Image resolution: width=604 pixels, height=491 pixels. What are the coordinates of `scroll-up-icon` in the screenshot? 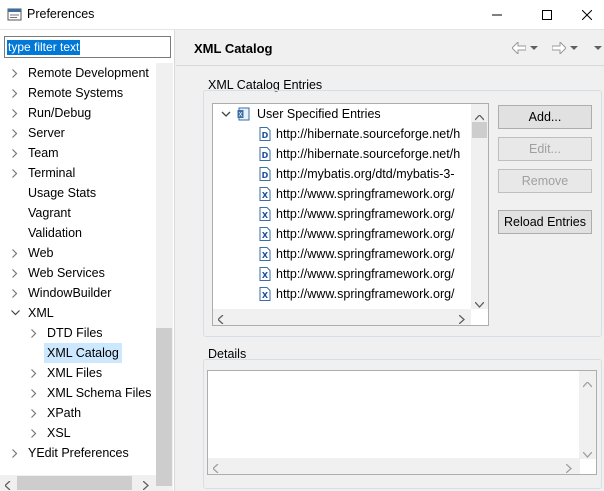 It's located at (587, 384).